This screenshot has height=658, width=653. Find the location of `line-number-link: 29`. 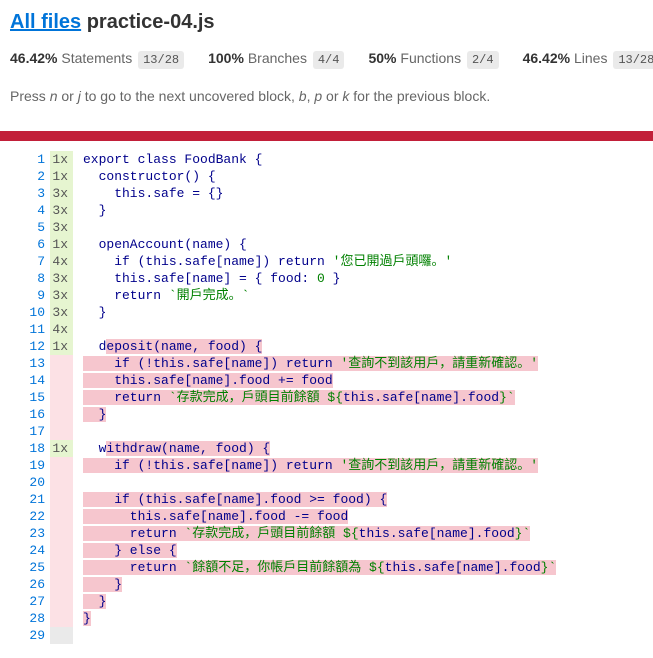

line-number-link: 29 is located at coordinates (37, 635).